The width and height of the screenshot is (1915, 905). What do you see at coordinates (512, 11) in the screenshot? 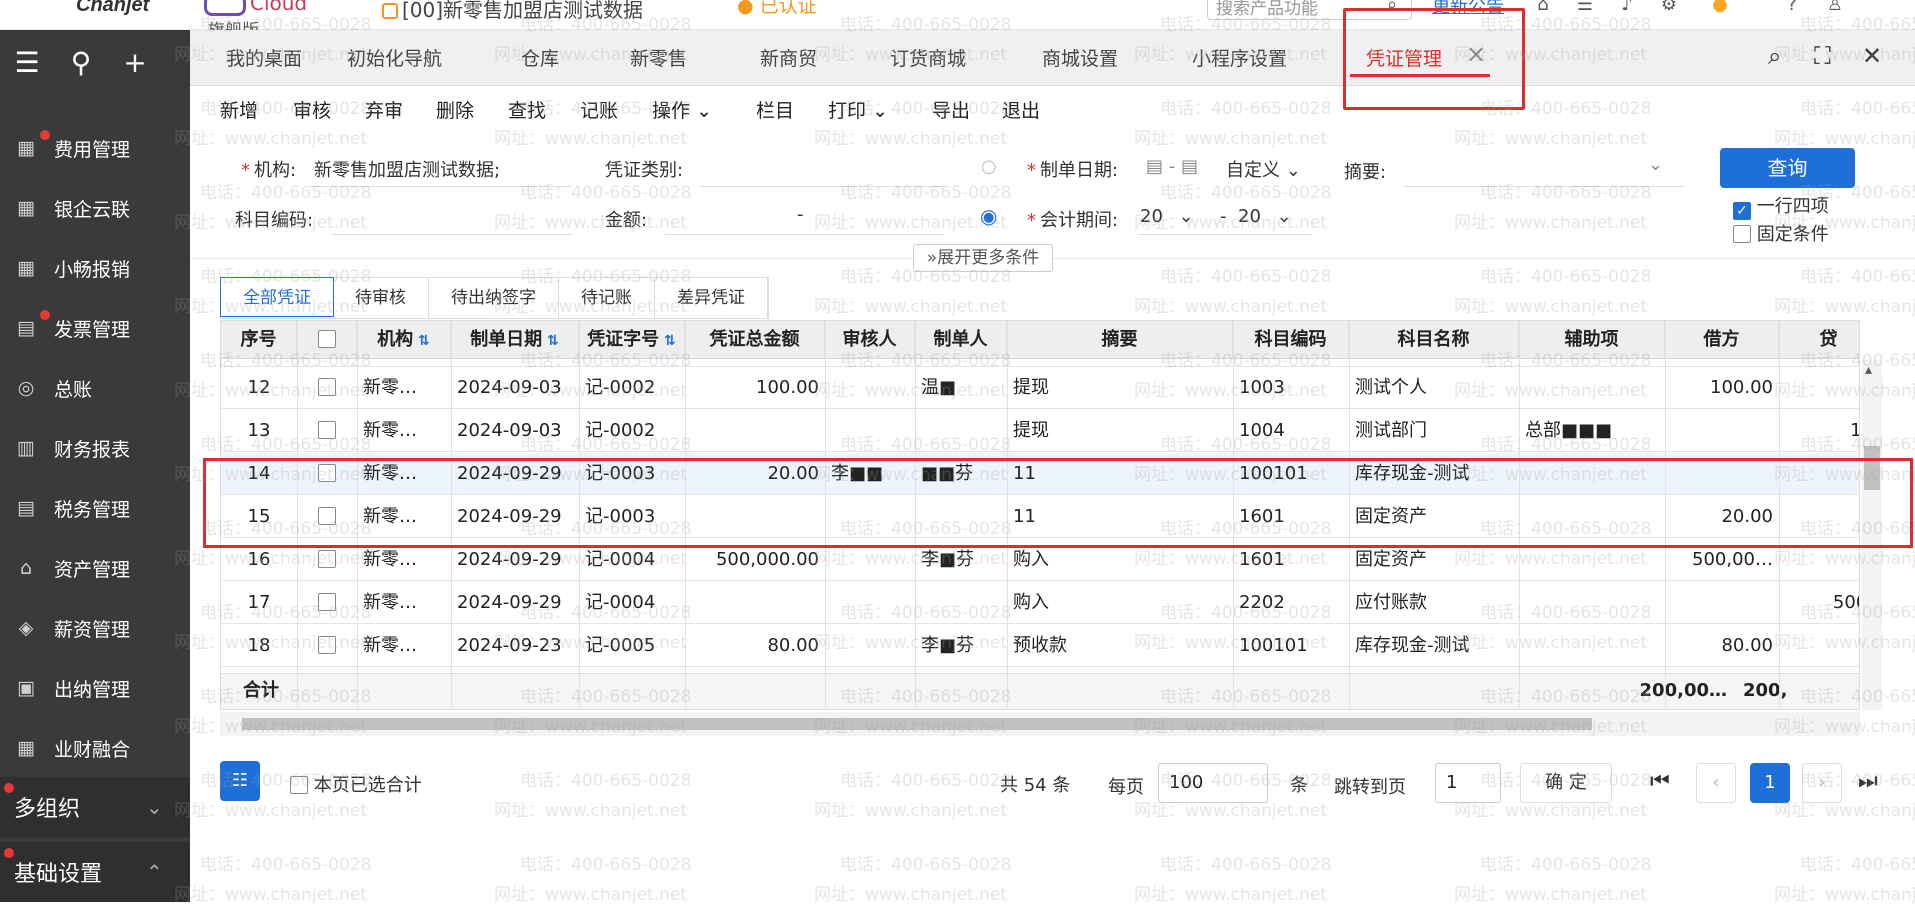
I see `account-selector: [00]新零售加盟店测试数据` at bounding box center [512, 11].